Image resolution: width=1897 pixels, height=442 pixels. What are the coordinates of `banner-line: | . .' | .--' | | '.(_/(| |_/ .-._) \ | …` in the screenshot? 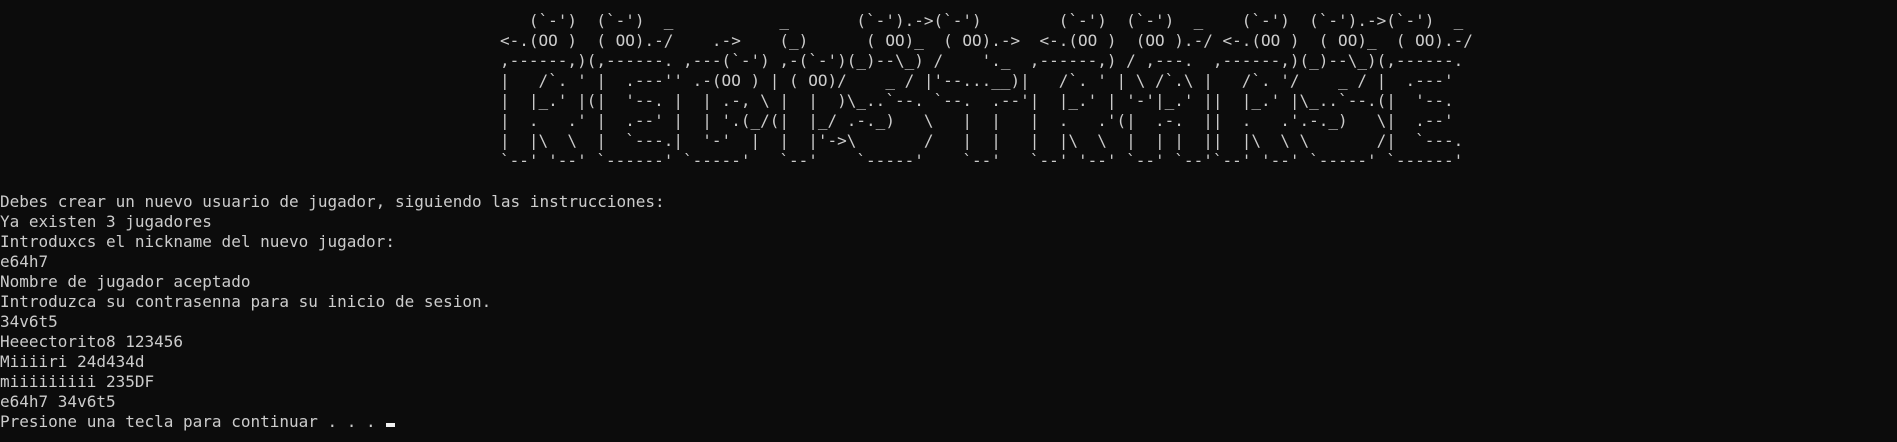 It's located at (986, 120).